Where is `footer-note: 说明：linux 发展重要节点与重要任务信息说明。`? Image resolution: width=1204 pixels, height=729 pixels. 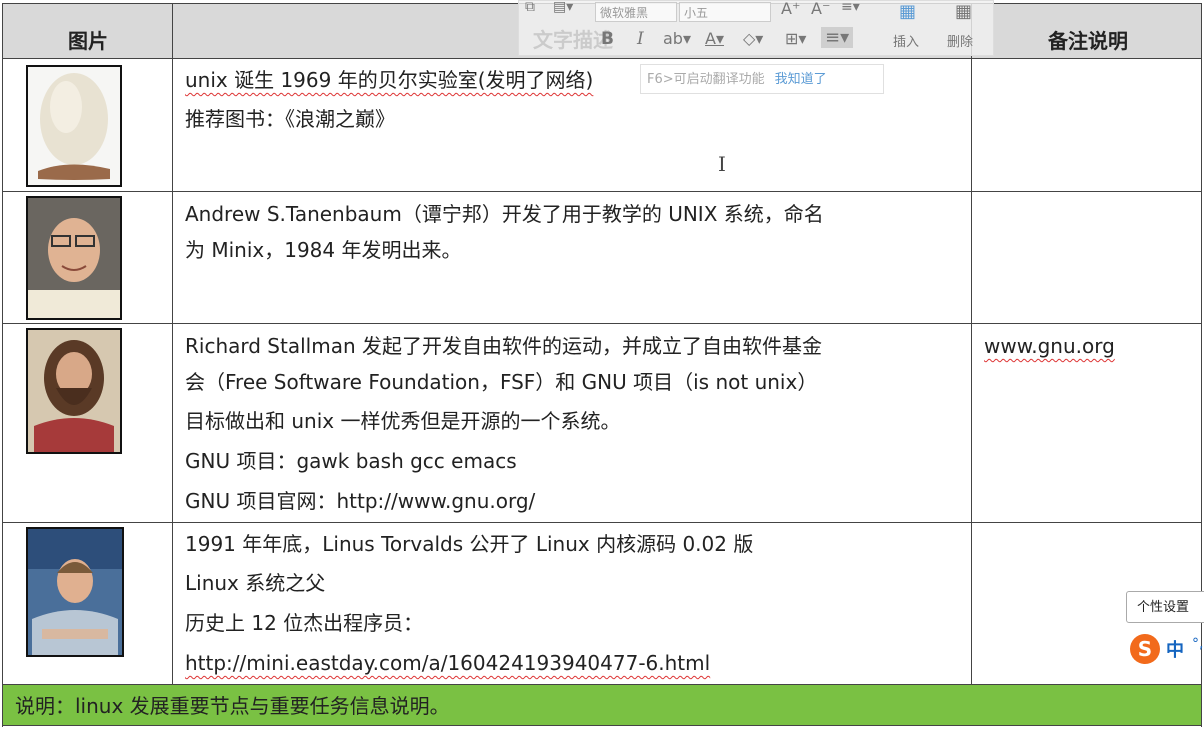 footer-note: 说明：linux 发展重要节点与重要任务信息说明。 is located at coordinates (602, 705).